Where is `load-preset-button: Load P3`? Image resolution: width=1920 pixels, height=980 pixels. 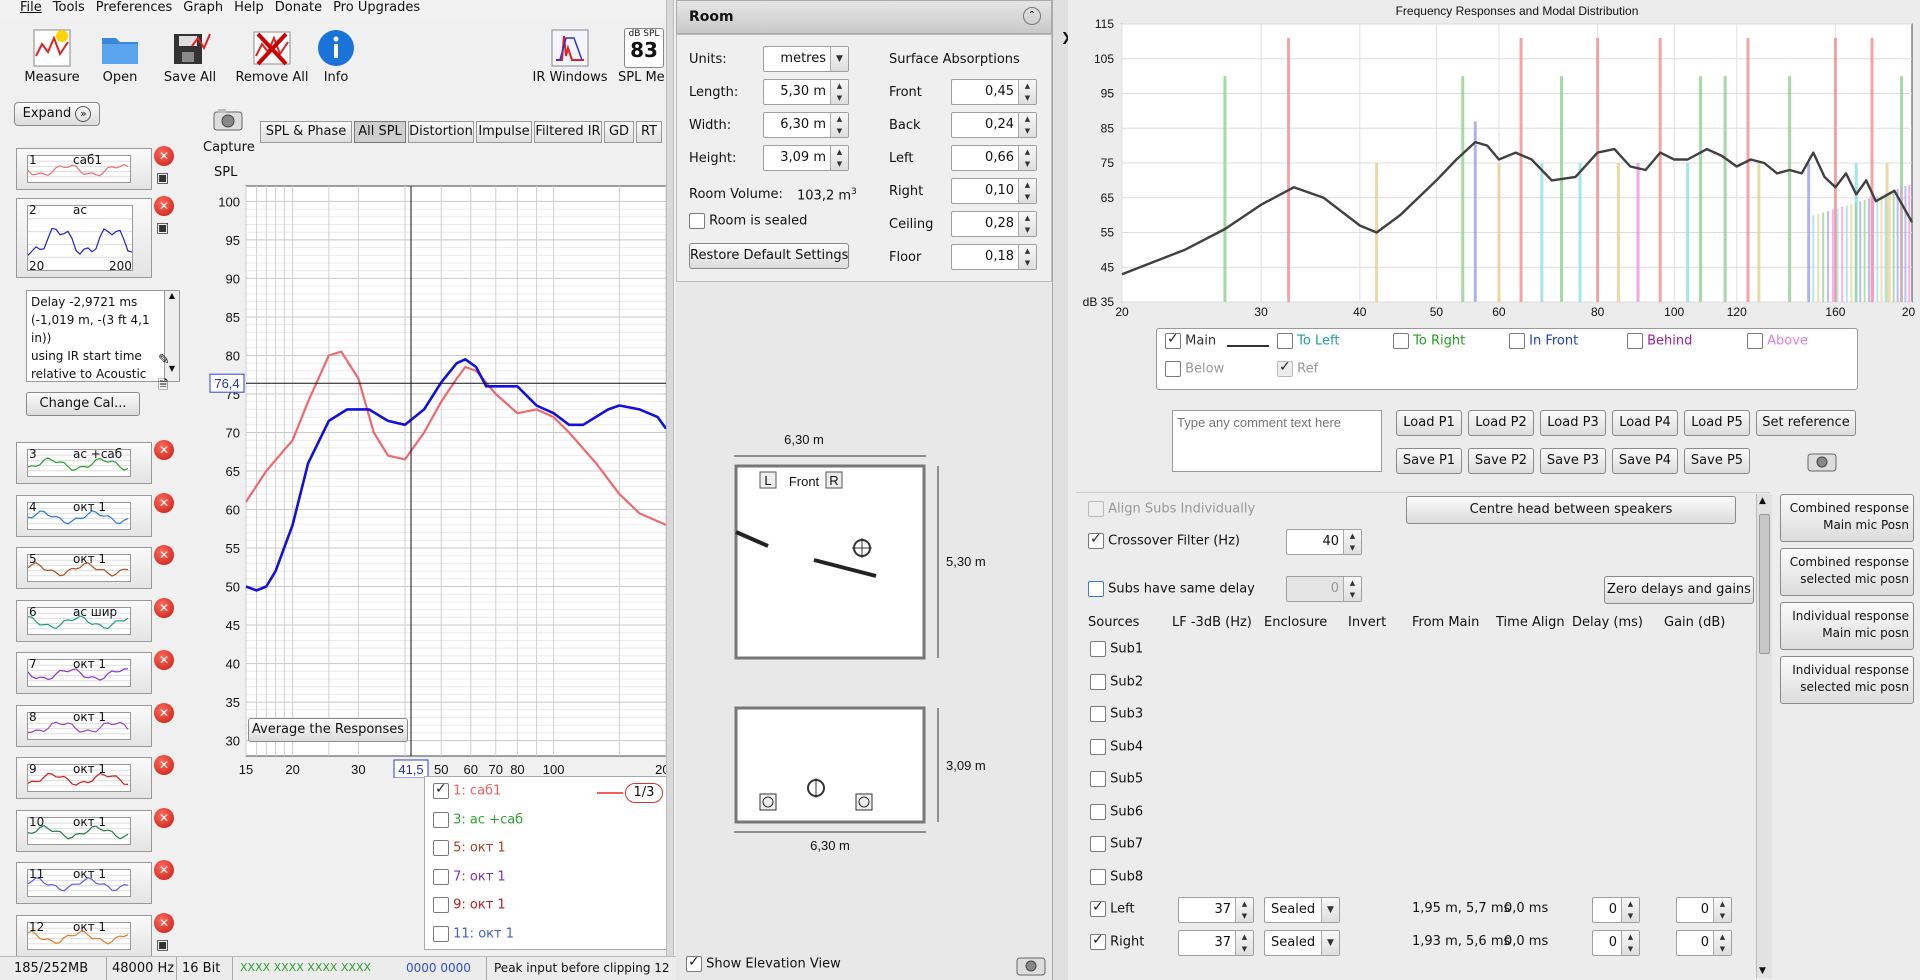 load-preset-button: Load P3 is located at coordinates (1573, 423).